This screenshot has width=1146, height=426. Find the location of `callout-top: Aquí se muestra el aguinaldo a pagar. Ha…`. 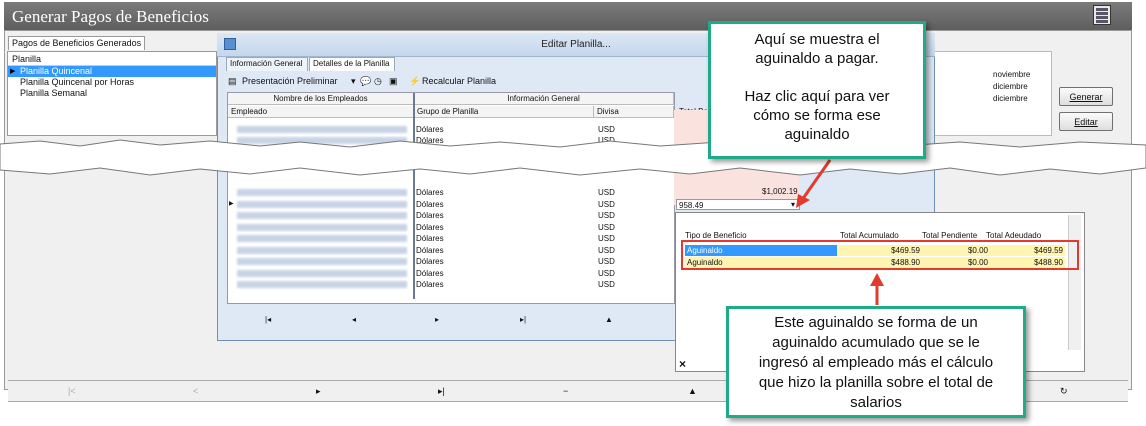

callout-top: Aquí se muestra el aguinaldo a pagar. Ha… is located at coordinates (817, 90).